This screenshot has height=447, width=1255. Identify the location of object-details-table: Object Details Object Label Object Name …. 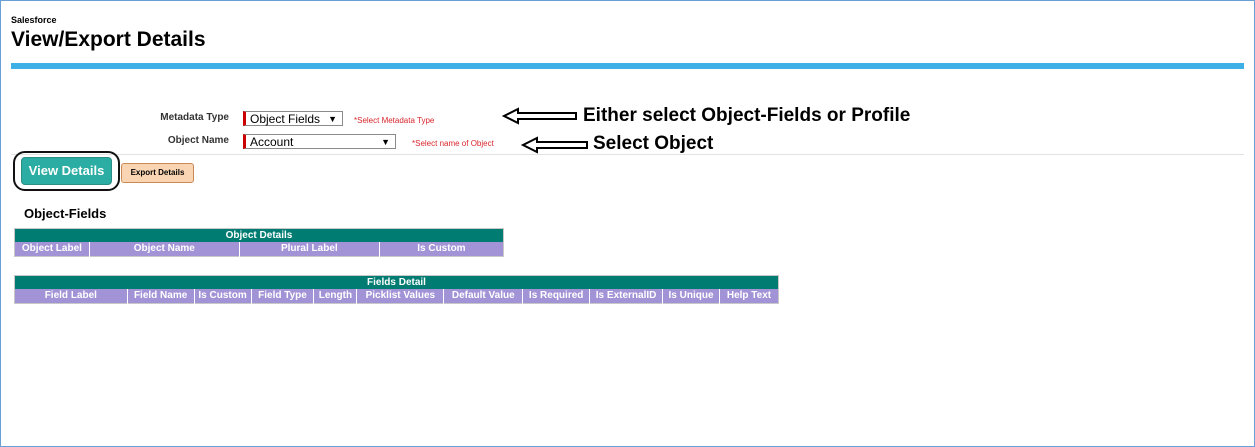
(259, 242).